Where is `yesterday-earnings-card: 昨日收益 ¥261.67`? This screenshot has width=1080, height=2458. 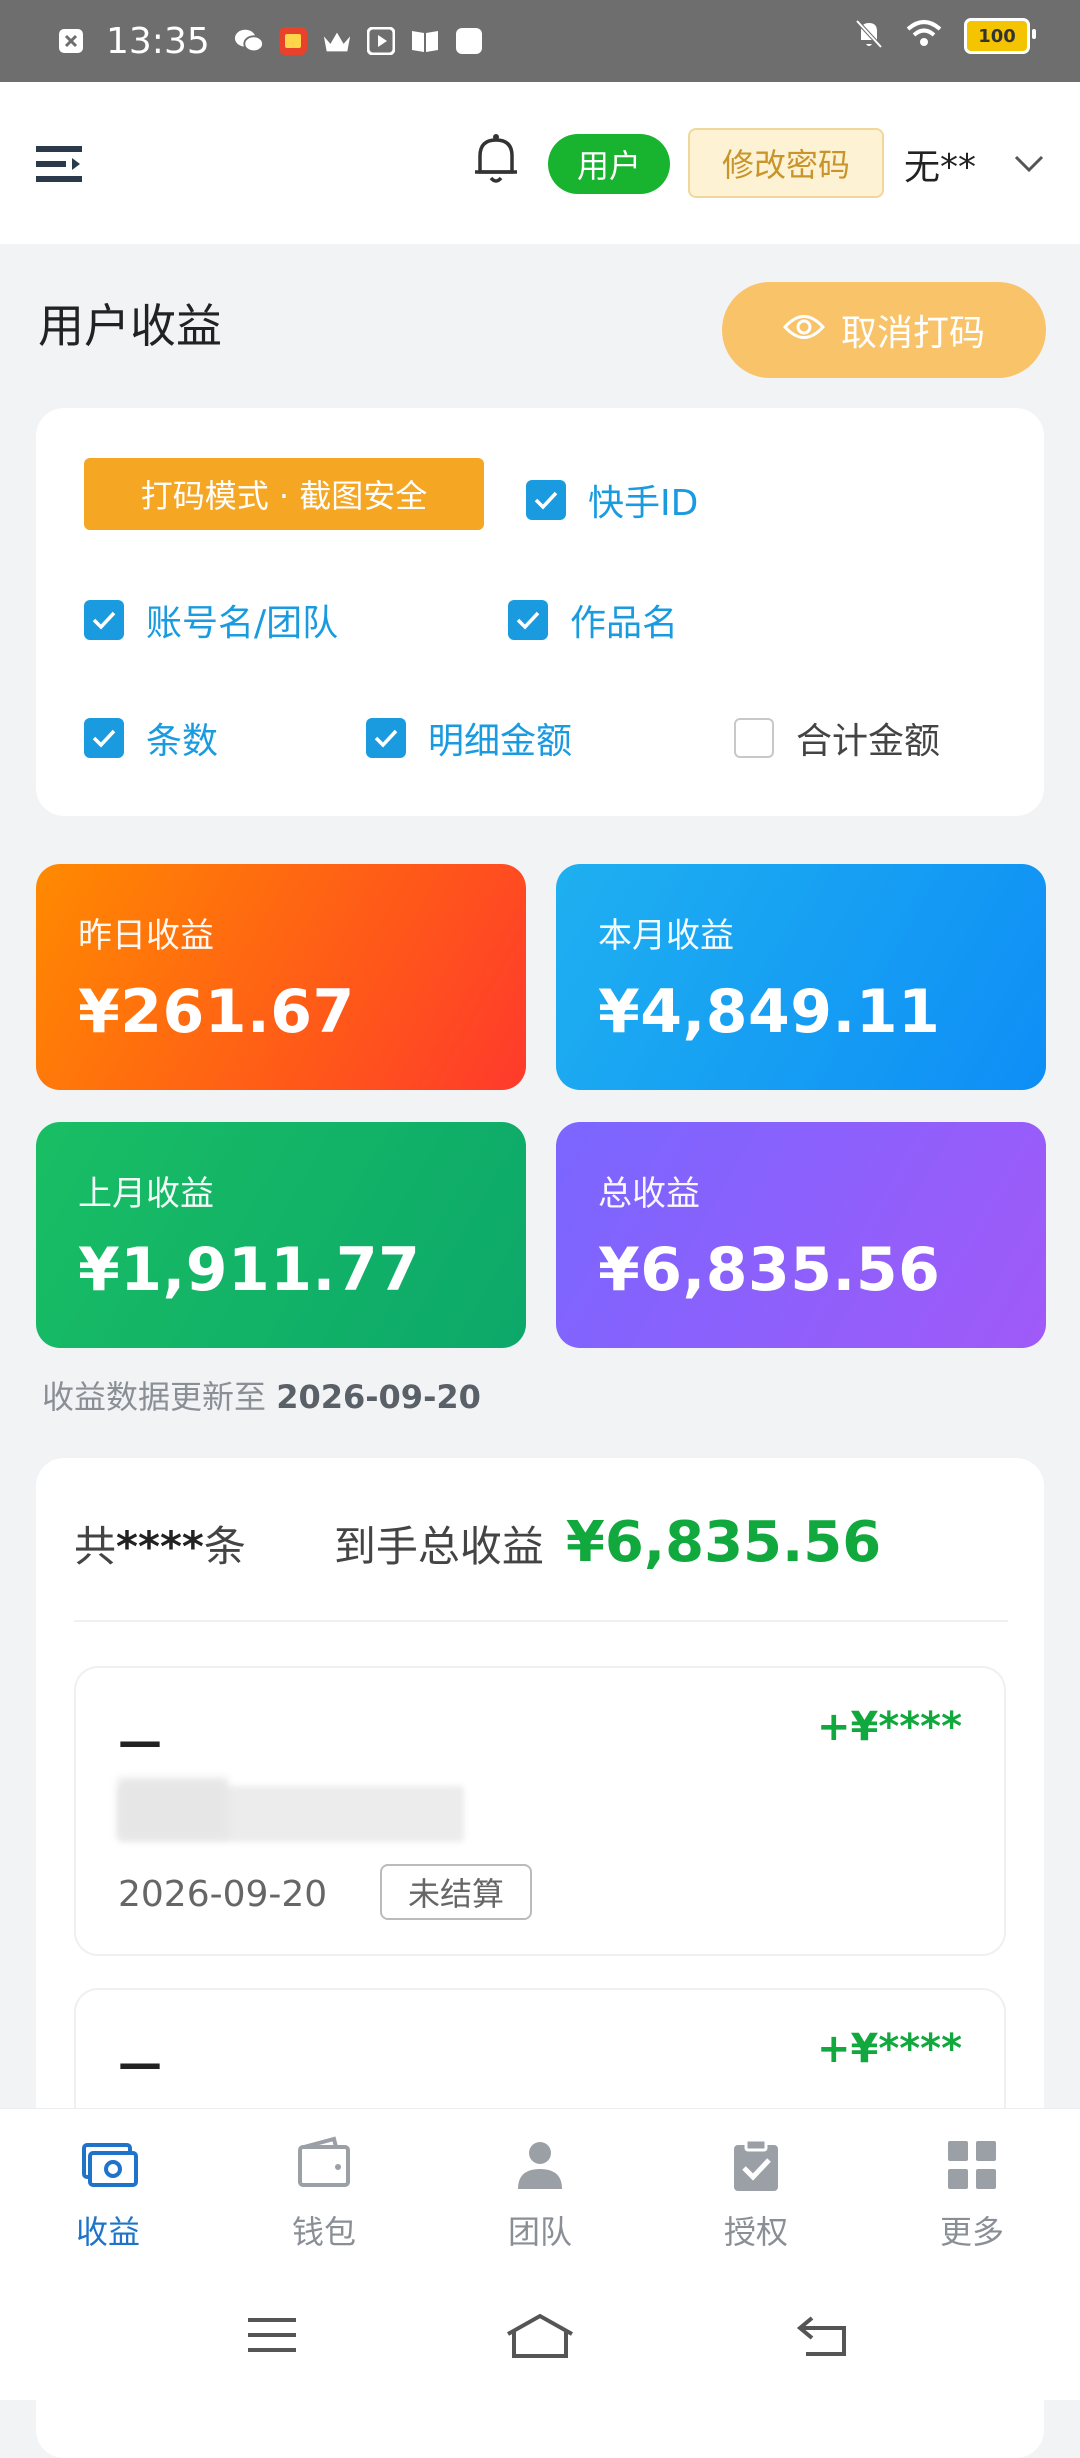
yesterday-earnings-card: 昨日收益 ¥261.67 is located at coordinates (281, 977).